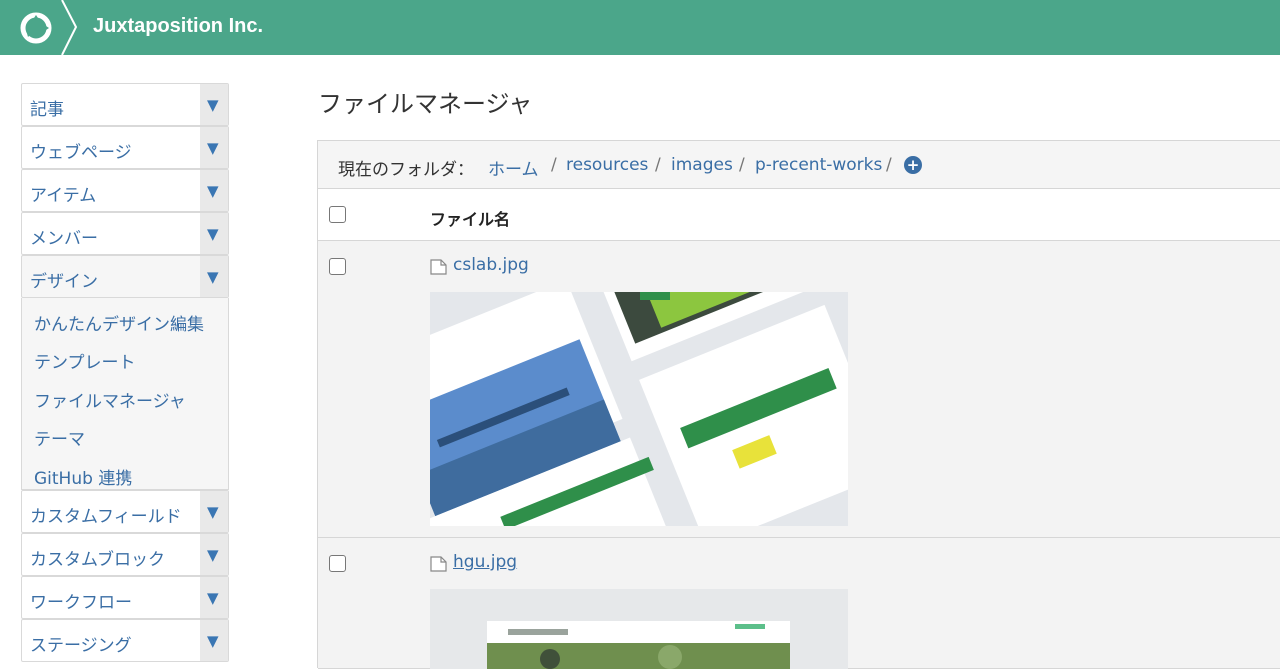  What do you see at coordinates (106, 517) in the screenshot?
I see `sidebar-item-label: カスタムフィールド` at bounding box center [106, 517].